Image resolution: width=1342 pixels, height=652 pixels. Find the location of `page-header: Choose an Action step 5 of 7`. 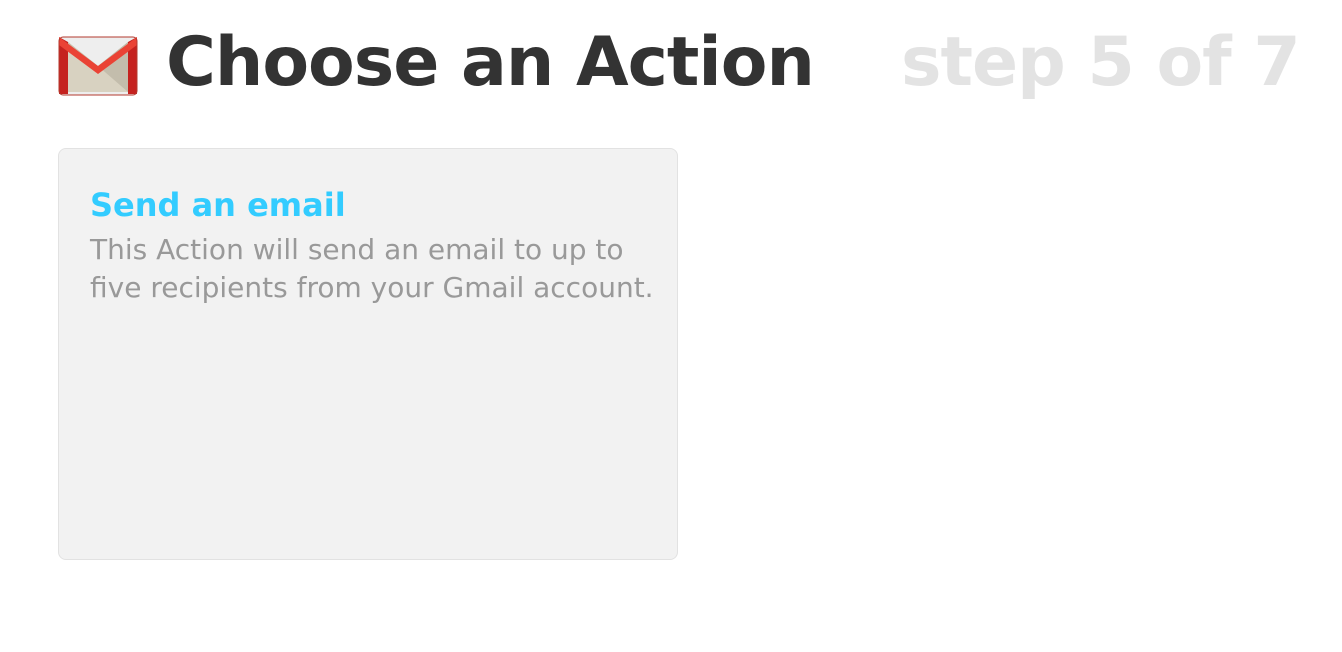

page-header: Choose an Action step 5 of 7 is located at coordinates (679, 67).